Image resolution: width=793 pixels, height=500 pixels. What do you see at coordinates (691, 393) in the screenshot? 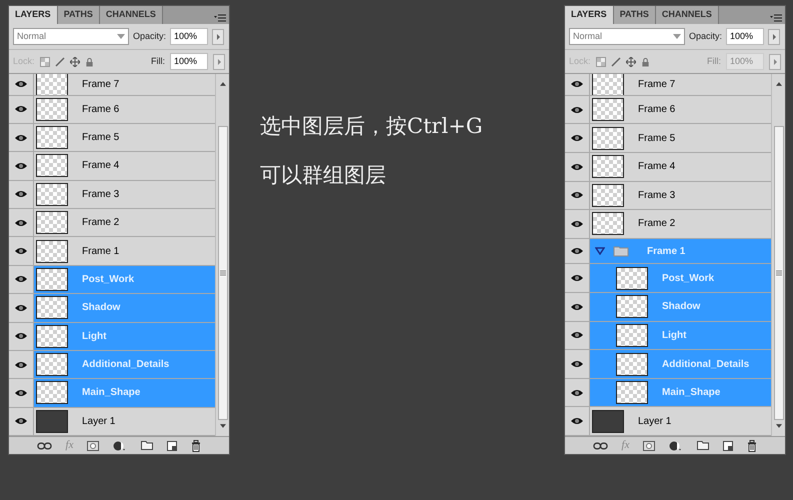
I see `layer-name: Main_Shape` at bounding box center [691, 393].